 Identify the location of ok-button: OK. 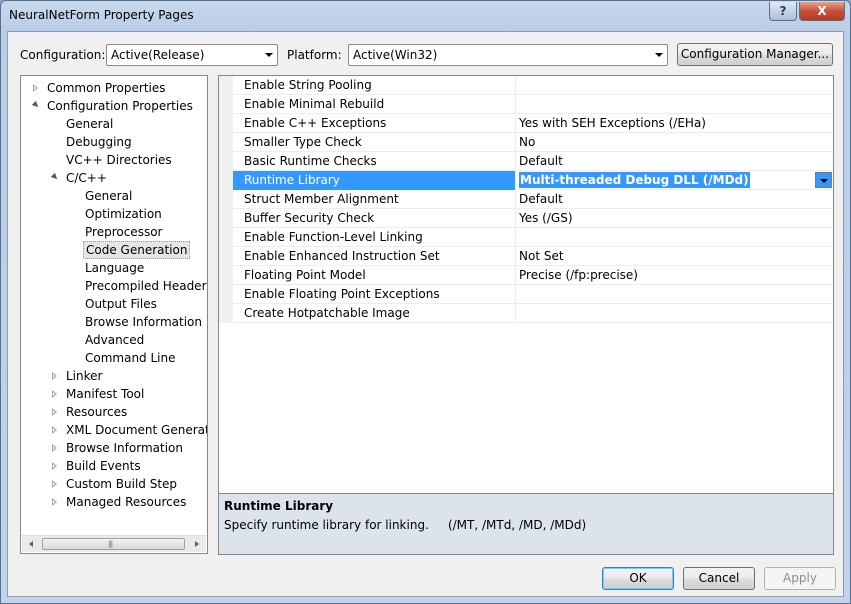
(638, 578).